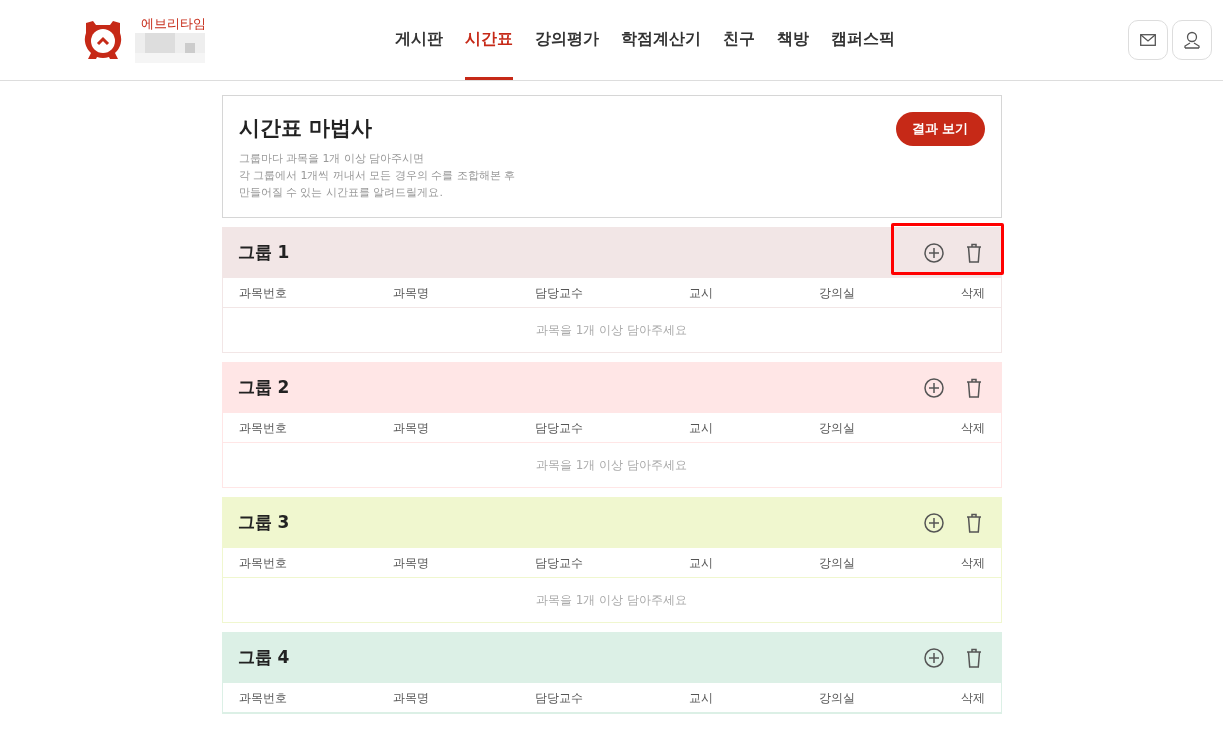 The width and height of the screenshot is (1223, 736). What do you see at coordinates (377, 176) in the screenshot?
I see `description-line: 각 그룹에서 1개씩 꺼내서 모든 경우의 수를 조합해본 후` at bounding box center [377, 176].